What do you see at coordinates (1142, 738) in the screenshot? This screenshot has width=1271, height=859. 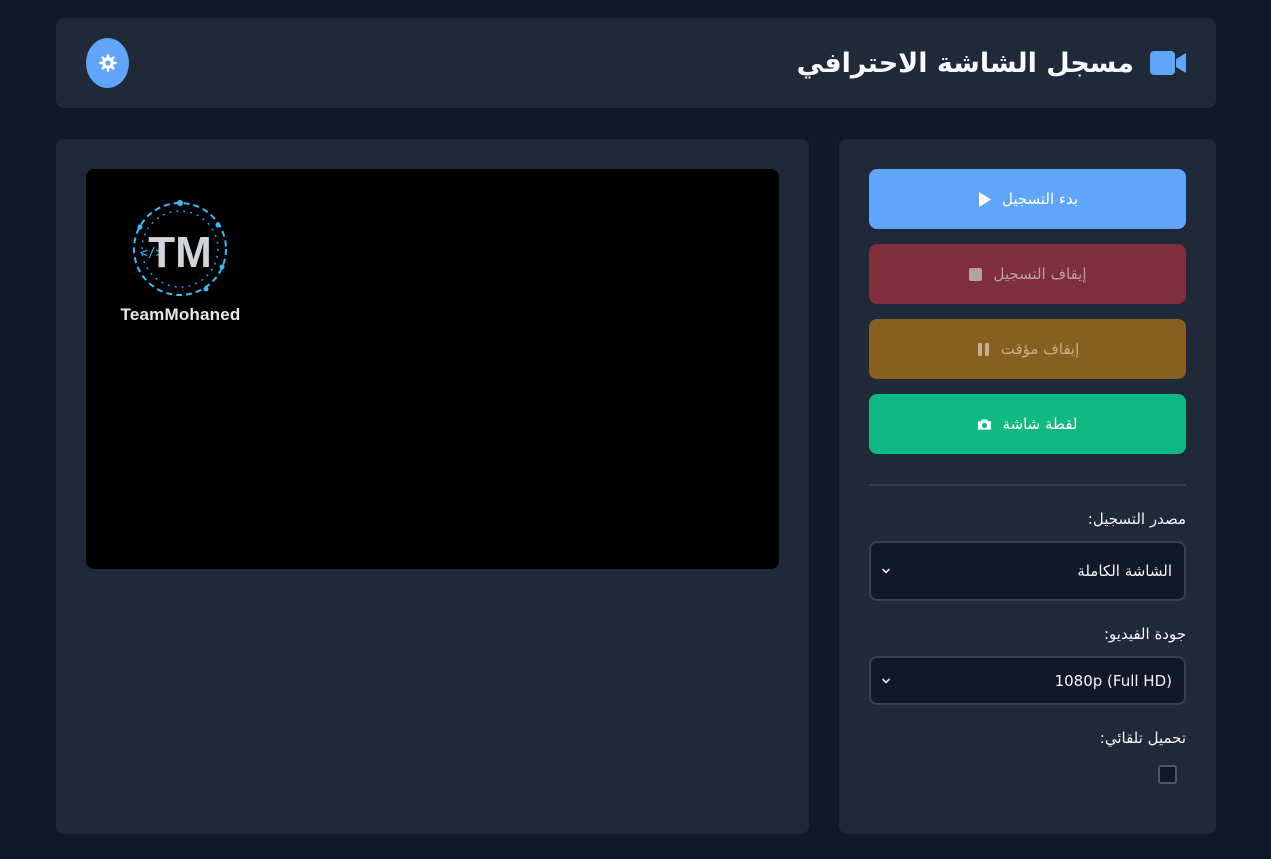 I see `auto-download-label: تحميل تلقائي:` at bounding box center [1142, 738].